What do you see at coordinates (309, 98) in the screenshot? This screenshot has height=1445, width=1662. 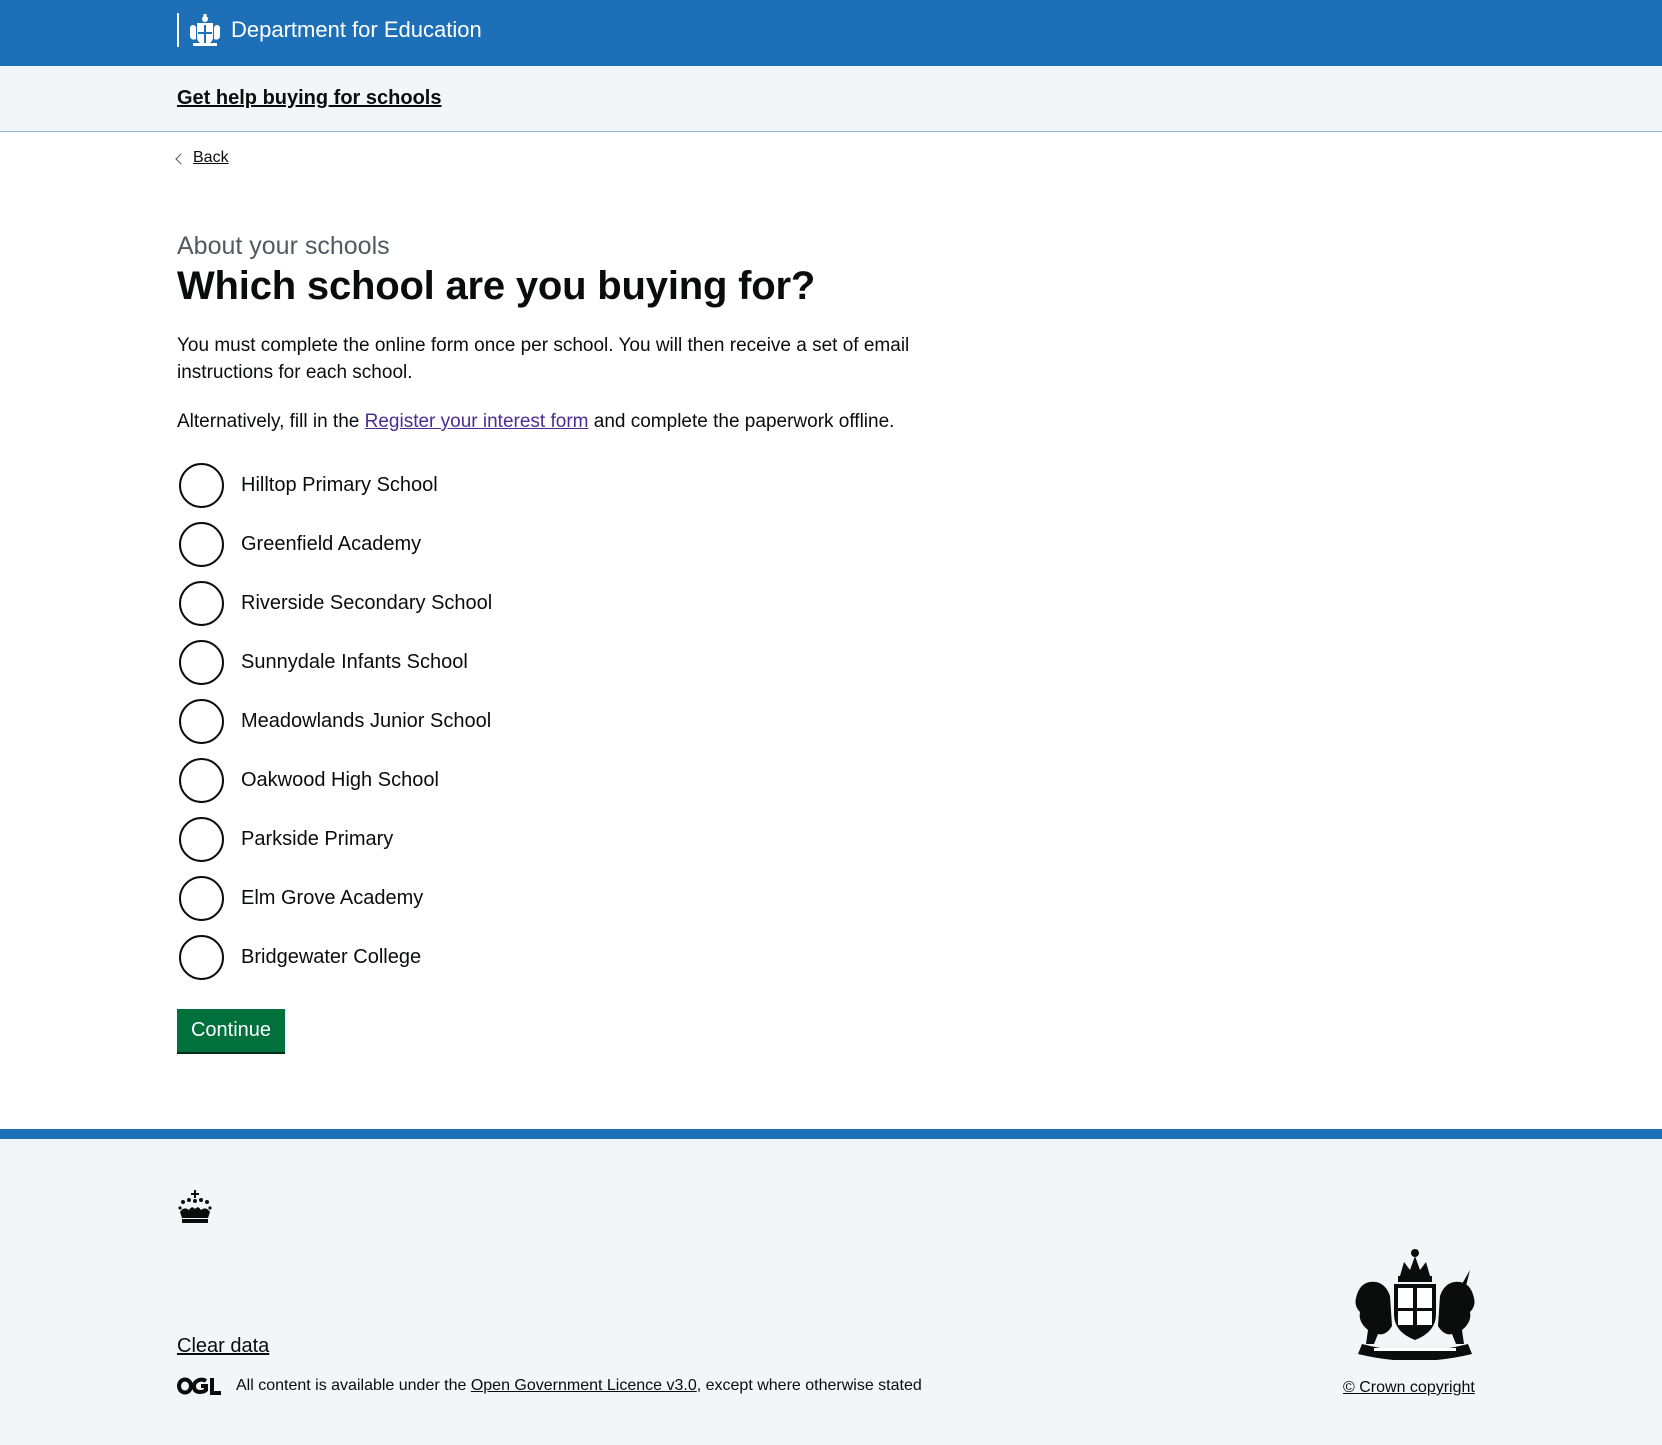 I see `service-name-link: Get help buying for schools` at bounding box center [309, 98].